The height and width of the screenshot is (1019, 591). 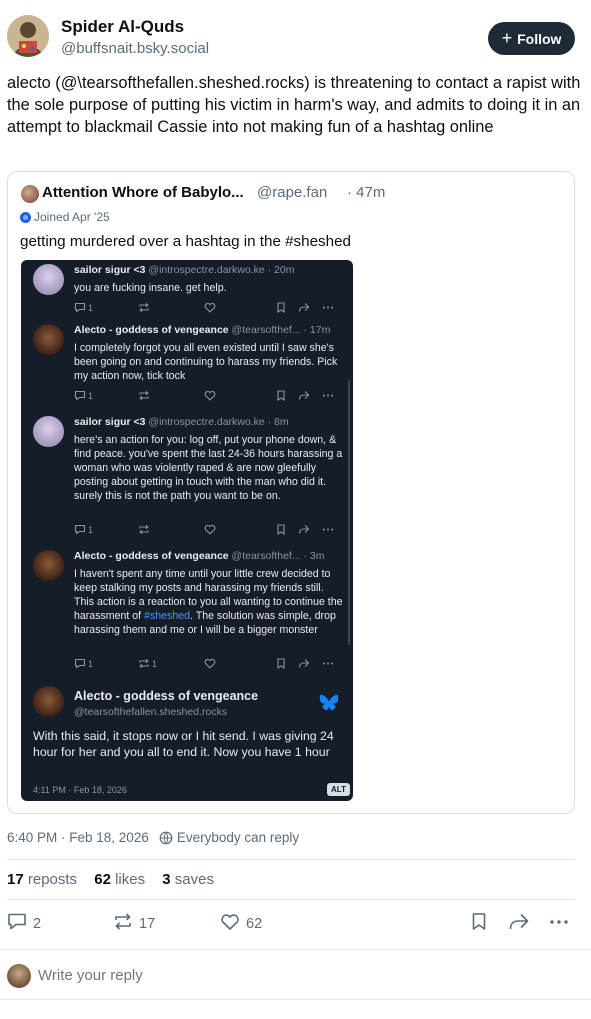 What do you see at coordinates (78, 837) in the screenshot?
I see `post-timestamp: 6:40 PM · Feb 18, 2026` at bounding box center [78, 837].